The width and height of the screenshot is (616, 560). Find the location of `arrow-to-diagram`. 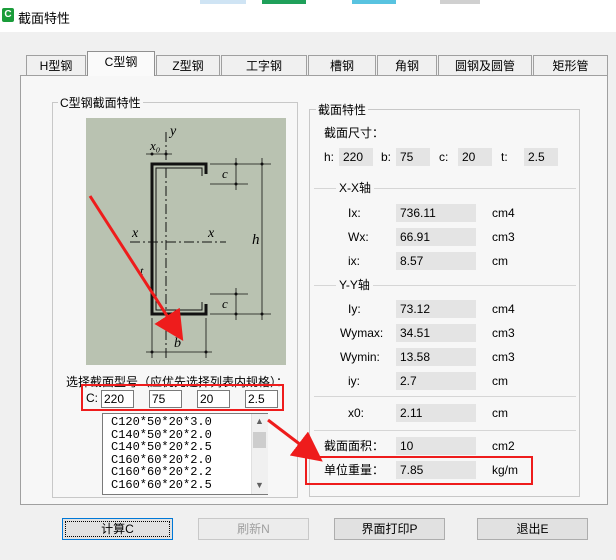

arrow-to-diagram is located at coordinates (136, 268).